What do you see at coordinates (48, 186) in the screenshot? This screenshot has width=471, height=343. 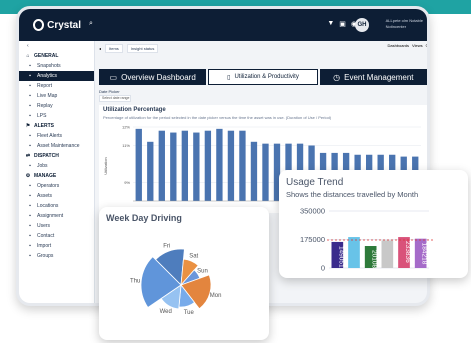 I see `sidebar-item-label: Operators` at bounding box center [48, 186].